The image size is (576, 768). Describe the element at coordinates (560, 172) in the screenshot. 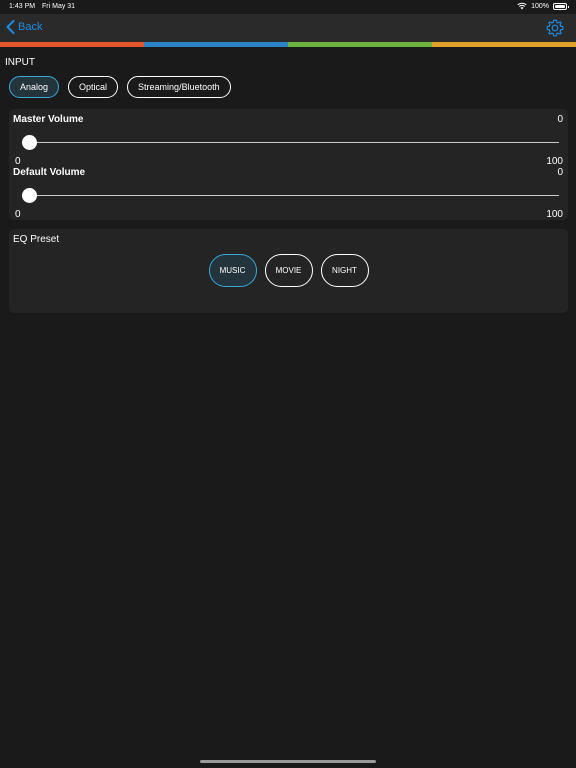

I see `default-volume-value: 0` at that location.